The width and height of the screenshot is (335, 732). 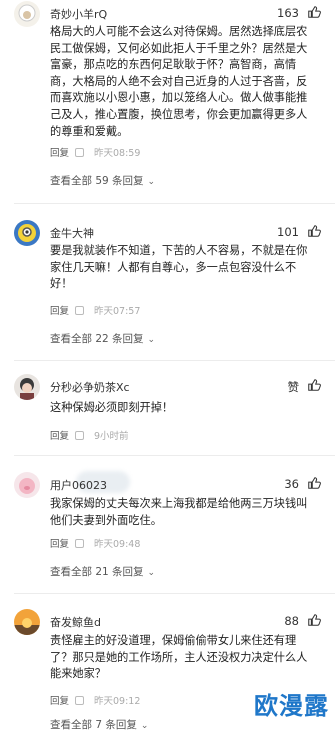 I want to click on timestamp: 昨天09:12, so click(x=117, y=701).